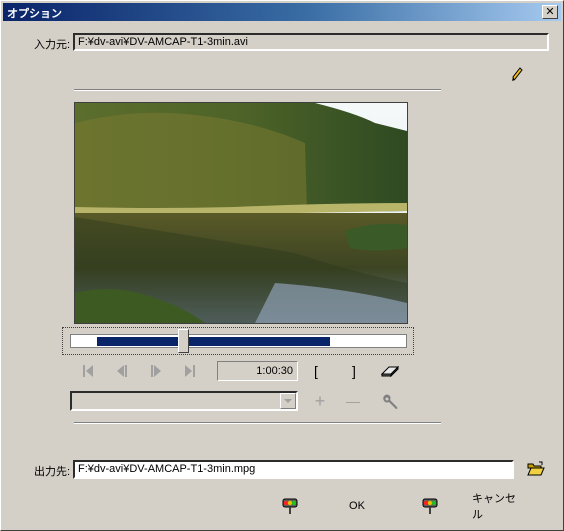 Image resolution: width=564 pixels, height=531 pixels. Describe the element at coordinates (288, 401) in the screenshot. I see `combo-dropdown-button` at that location.